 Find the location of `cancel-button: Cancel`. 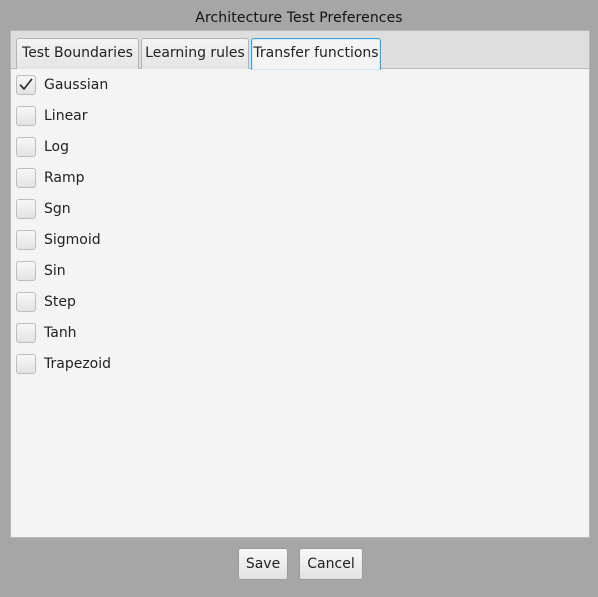

cancel-button: Cancel is located at coordinates (331, 564).